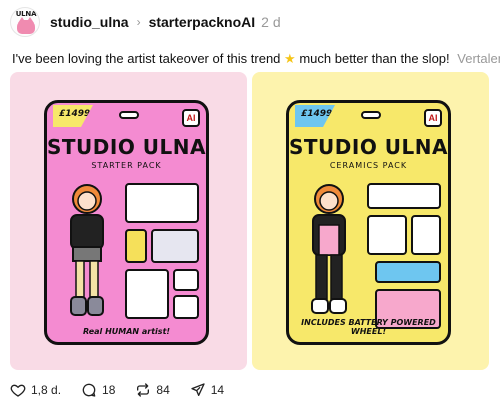  Describe the element at coordinates (109, 390) in the screenshot. I see `reply-count: 18` at that location.